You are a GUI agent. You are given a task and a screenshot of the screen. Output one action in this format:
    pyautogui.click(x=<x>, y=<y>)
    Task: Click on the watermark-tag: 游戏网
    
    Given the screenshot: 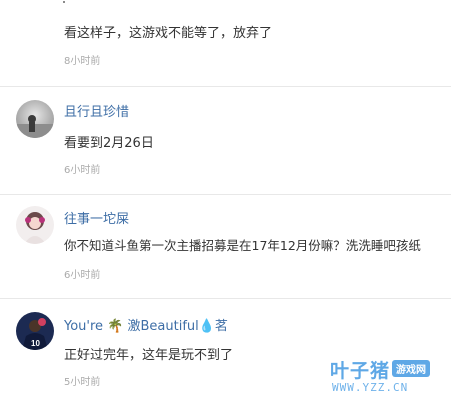 What is the action you would take?
    pyautogui.click(x=411, y=368)
    